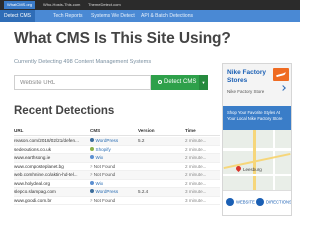  I want to click on ad-header: Nike Factory Stores Nike Factory Store, so click(257, 85).